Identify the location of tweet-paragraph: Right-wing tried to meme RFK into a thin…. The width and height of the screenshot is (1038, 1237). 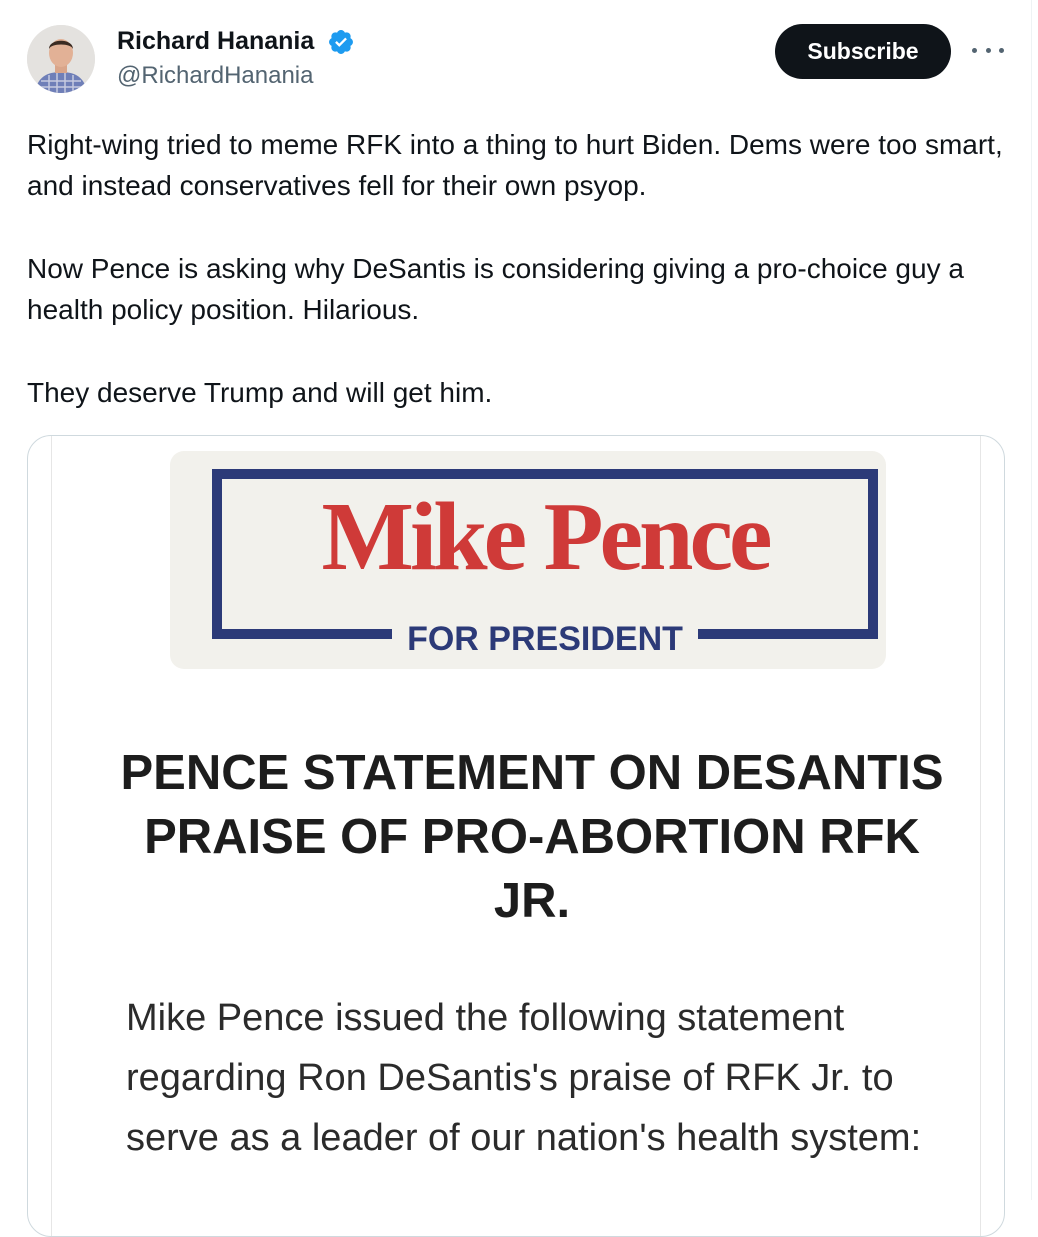
(515, 165).